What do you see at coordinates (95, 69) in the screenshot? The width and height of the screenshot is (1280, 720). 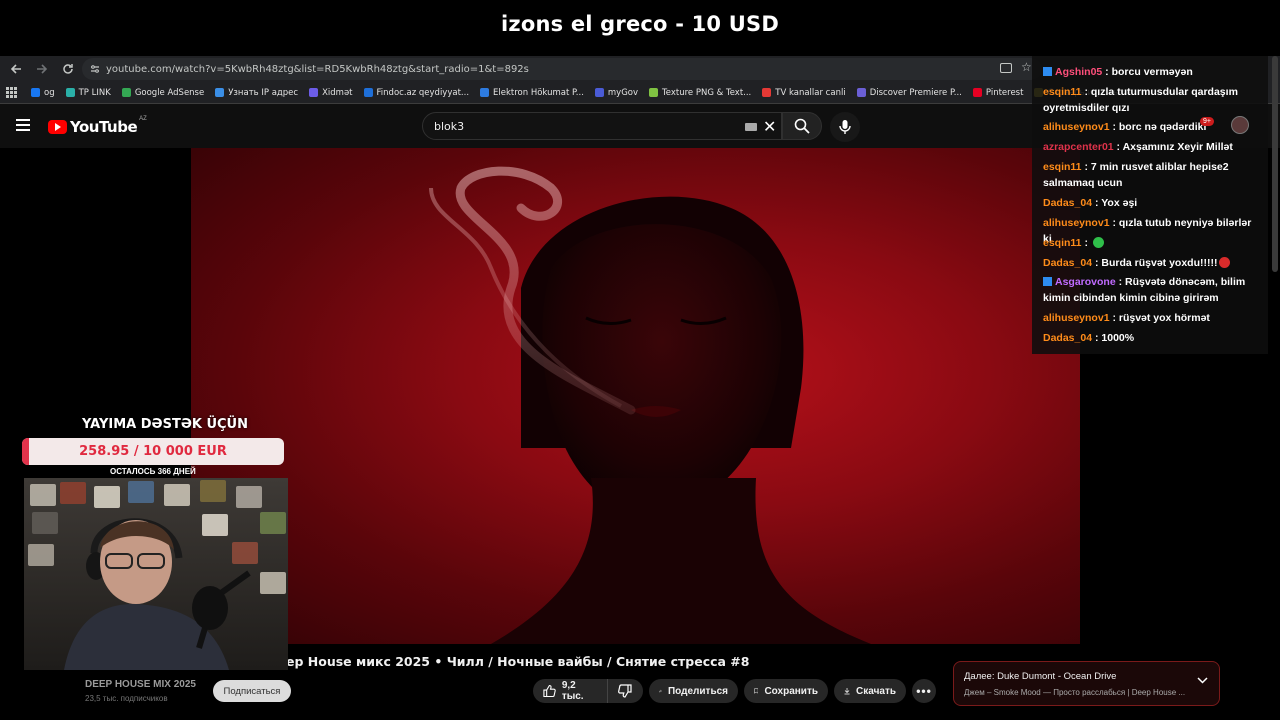 I see `site-info-icon` at bounding box center [95, 69].